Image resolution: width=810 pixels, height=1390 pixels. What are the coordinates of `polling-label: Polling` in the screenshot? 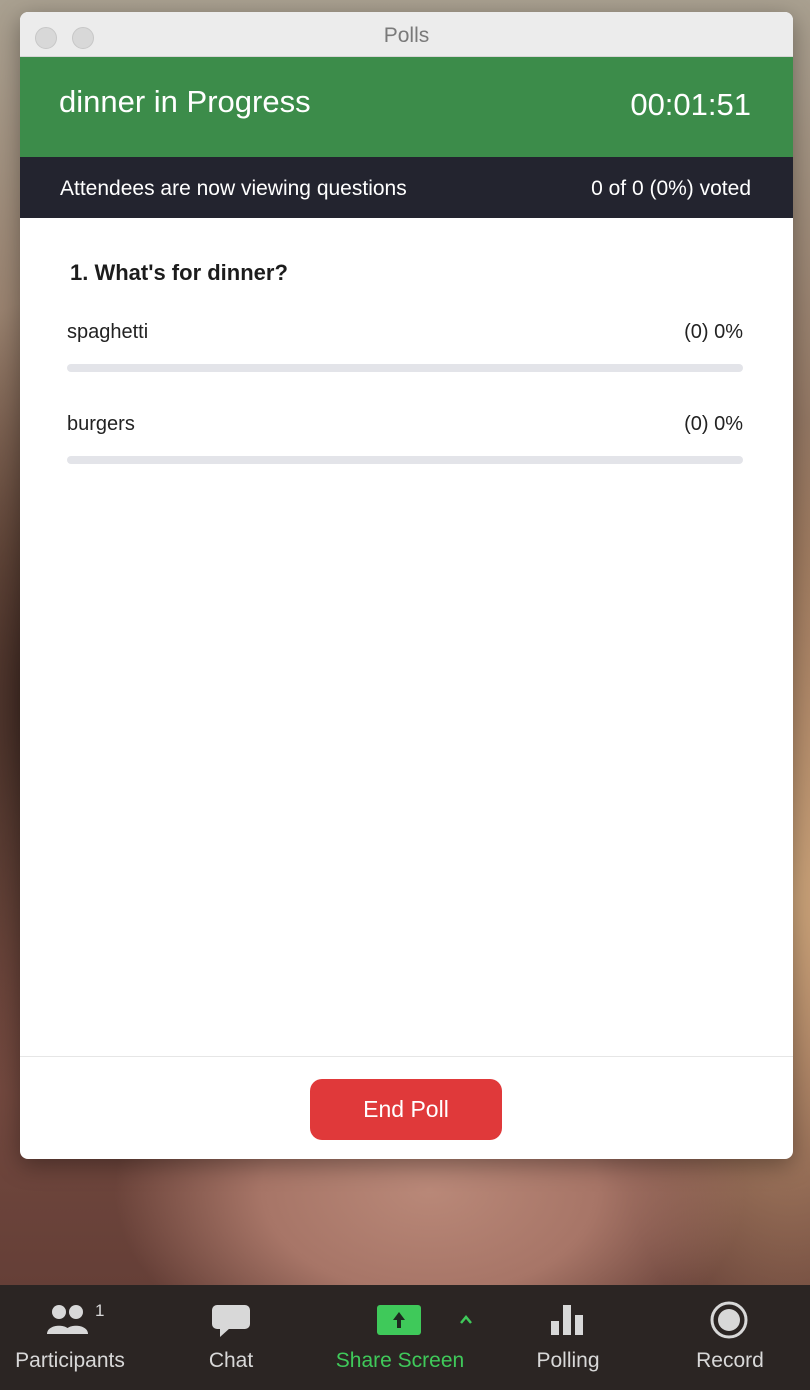 It's located at (568, 1360).